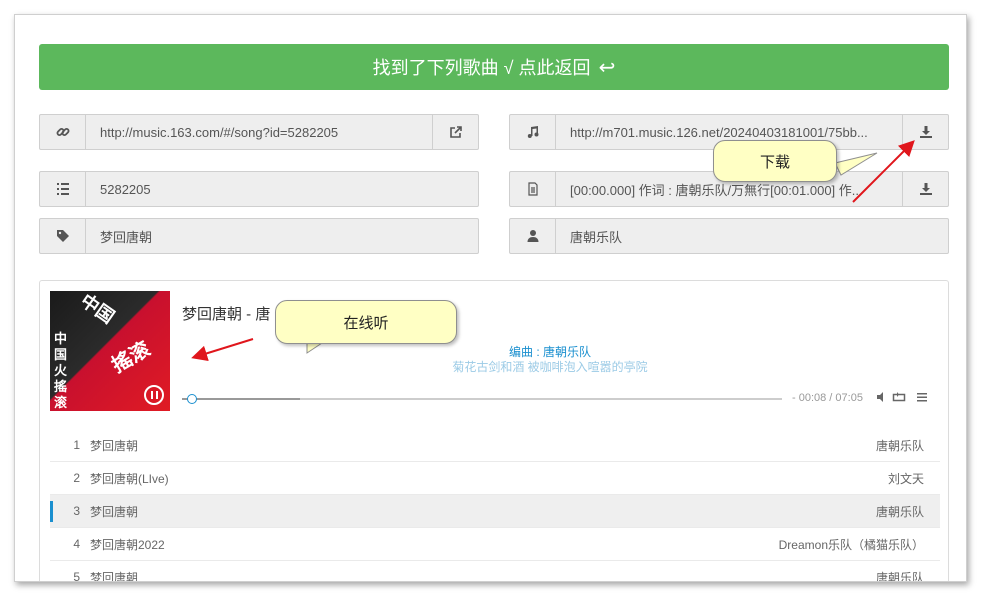  What do you see at coordinates (192, 399) in the screenshot?
I see `progress-thumb` at bounding box center [192, 399].